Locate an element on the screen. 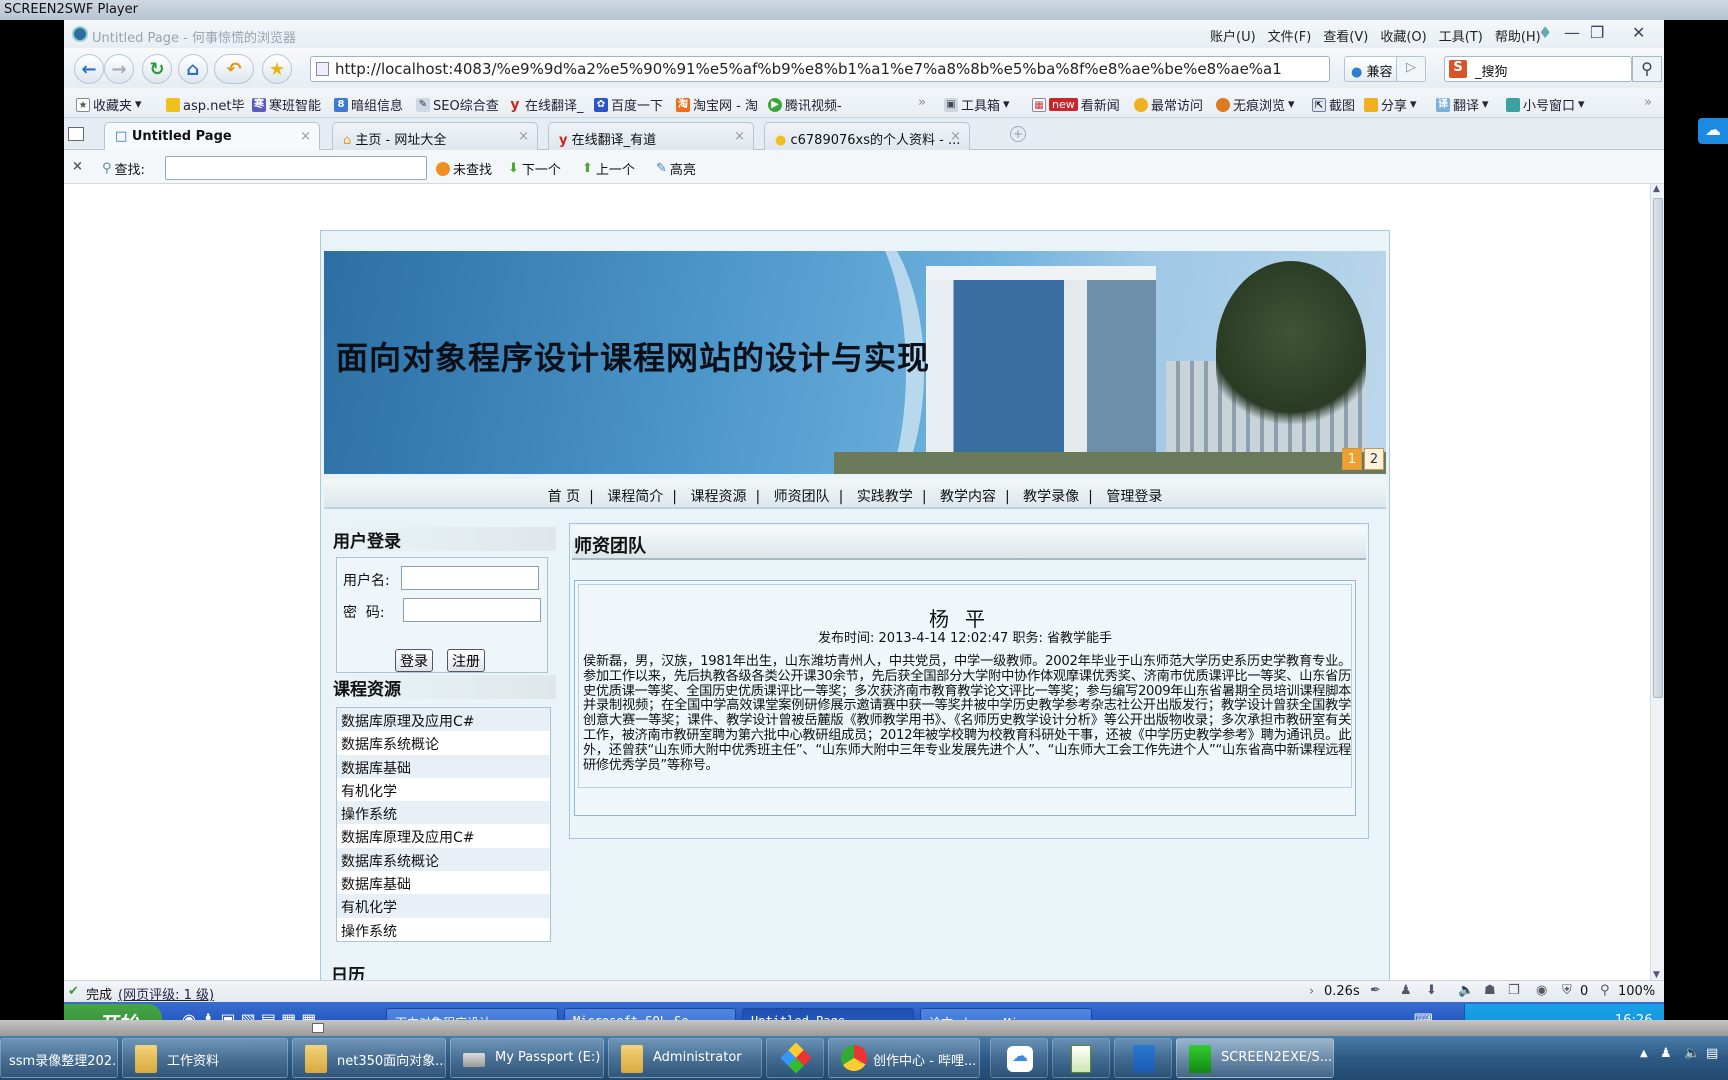  find-input is located at coordinates (296, 168).